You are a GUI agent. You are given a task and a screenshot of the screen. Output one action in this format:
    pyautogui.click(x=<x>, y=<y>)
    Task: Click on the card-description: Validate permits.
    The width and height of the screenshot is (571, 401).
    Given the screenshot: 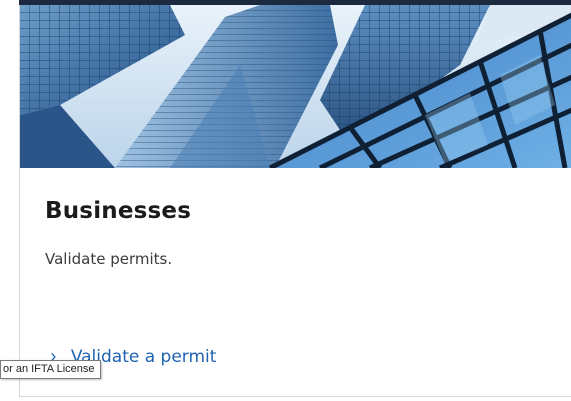 What is the action you would take?
    pyautogui.click(x=109, y=259)
    